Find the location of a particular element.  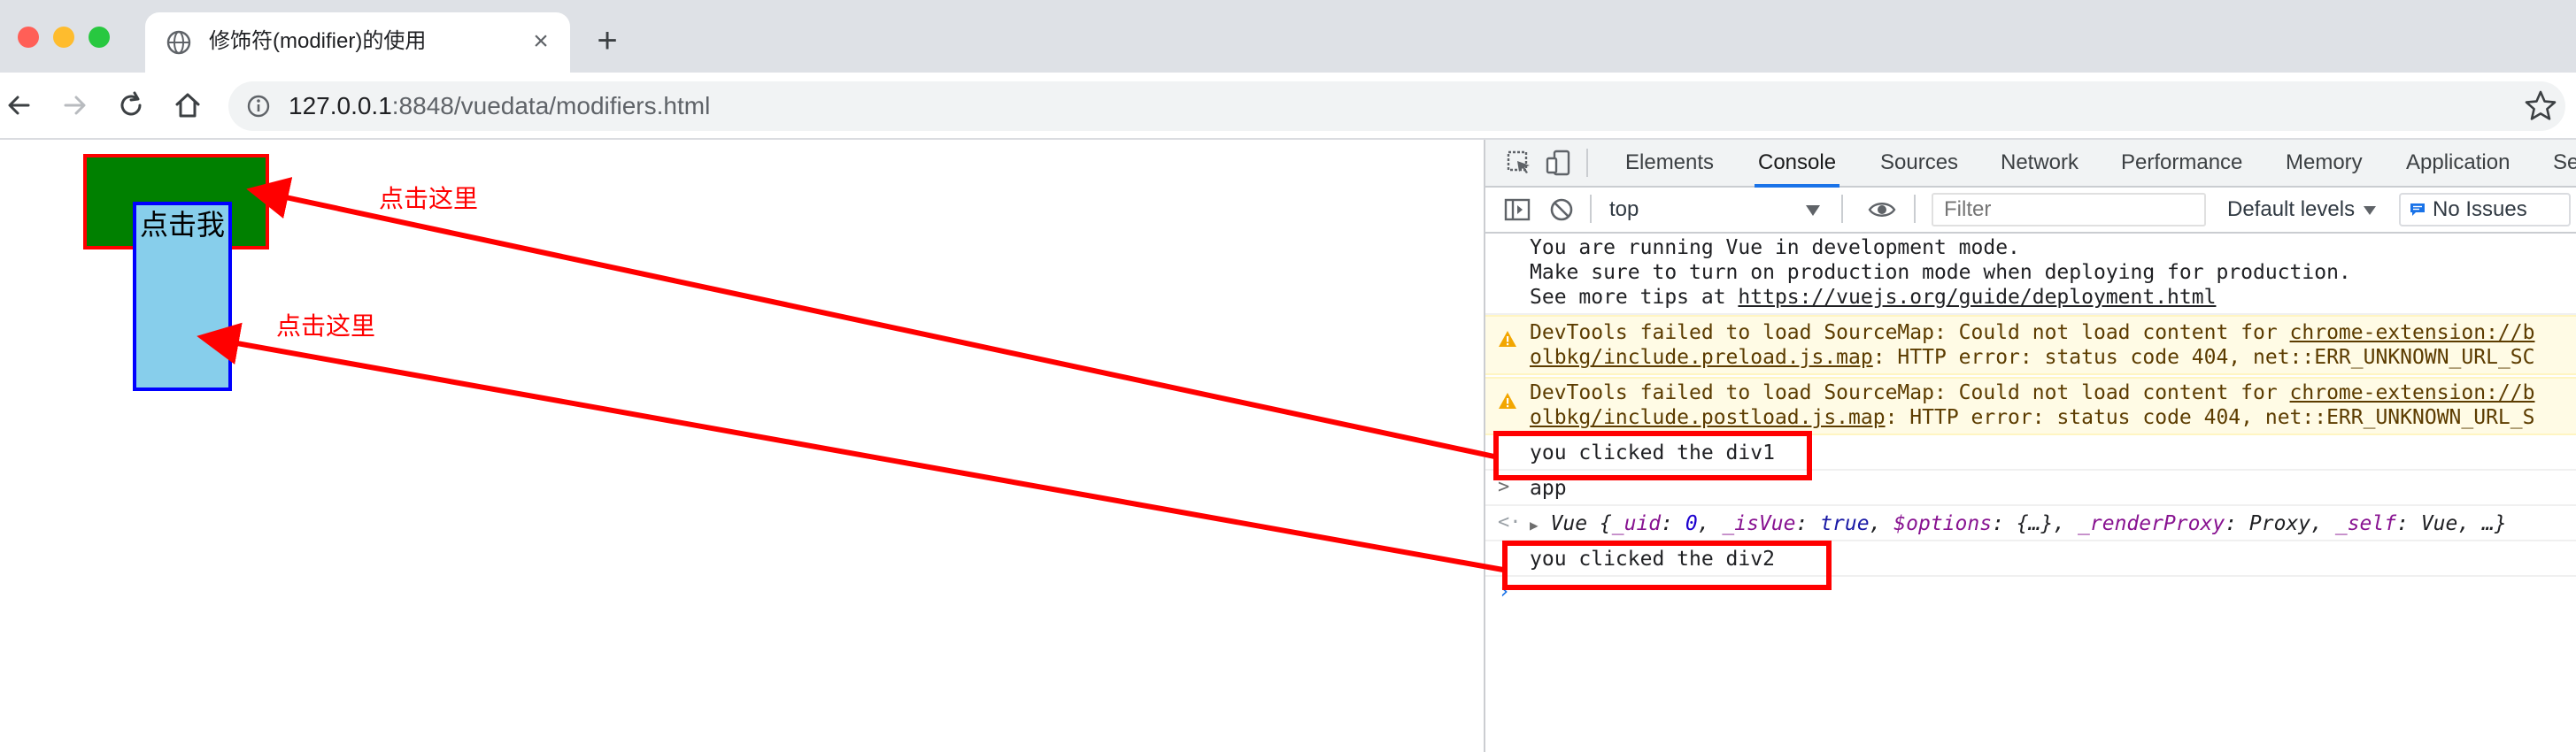

minimize-window-button is located at coordinates (63, 37).